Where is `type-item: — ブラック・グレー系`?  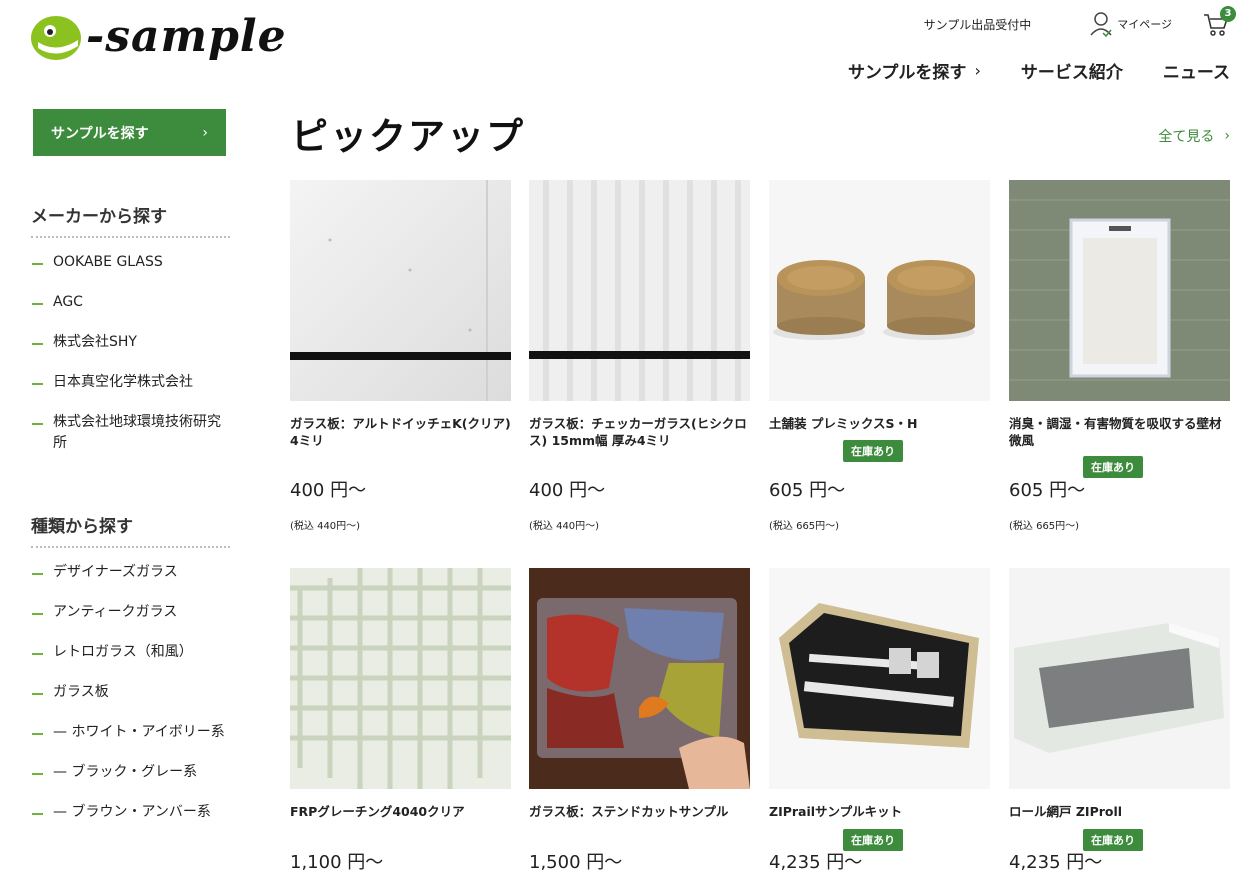
type-item: — ブラック・グレー系 is located at coordinates (130, 772).